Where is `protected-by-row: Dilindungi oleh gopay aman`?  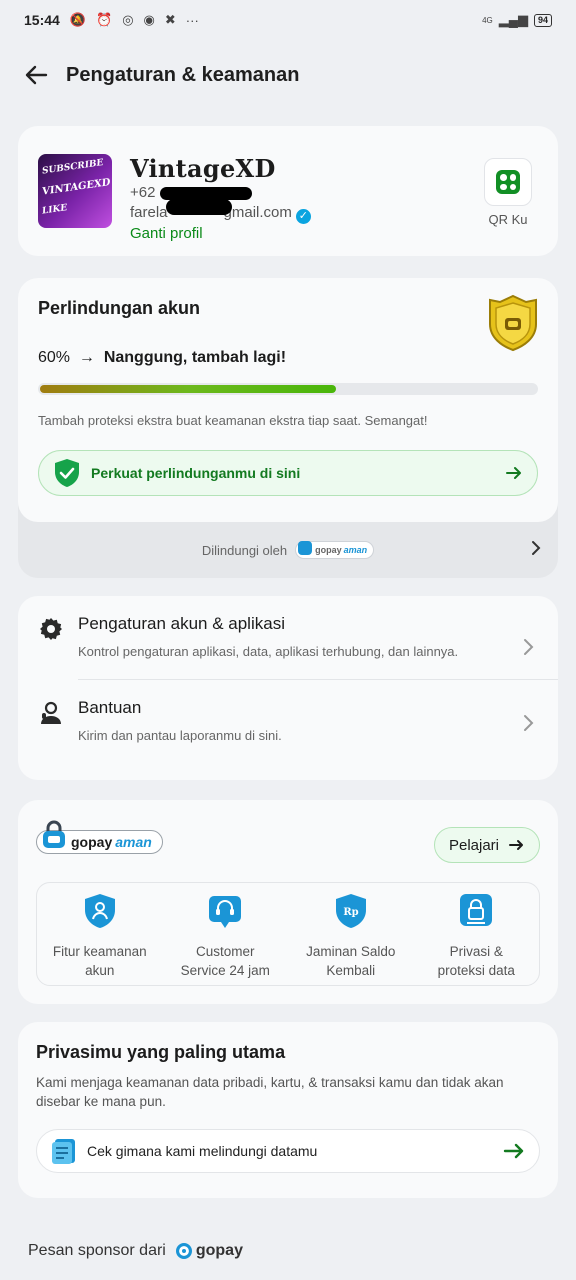
protected-by-row: Dilindungi oleh gopay aman is located at coordinates (288, 550).